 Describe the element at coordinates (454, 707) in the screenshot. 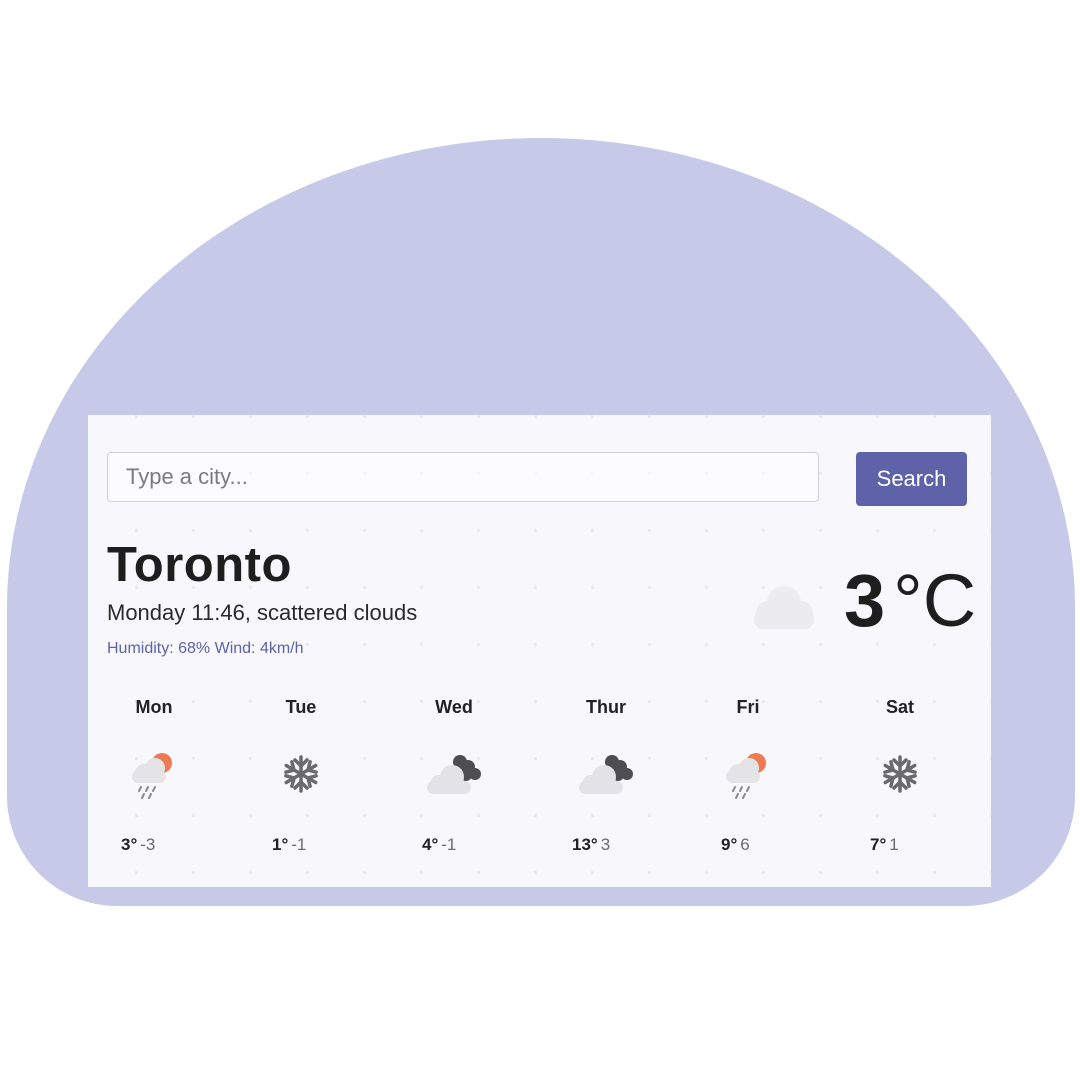

I see `forecast-day-name: Wed` at that location.